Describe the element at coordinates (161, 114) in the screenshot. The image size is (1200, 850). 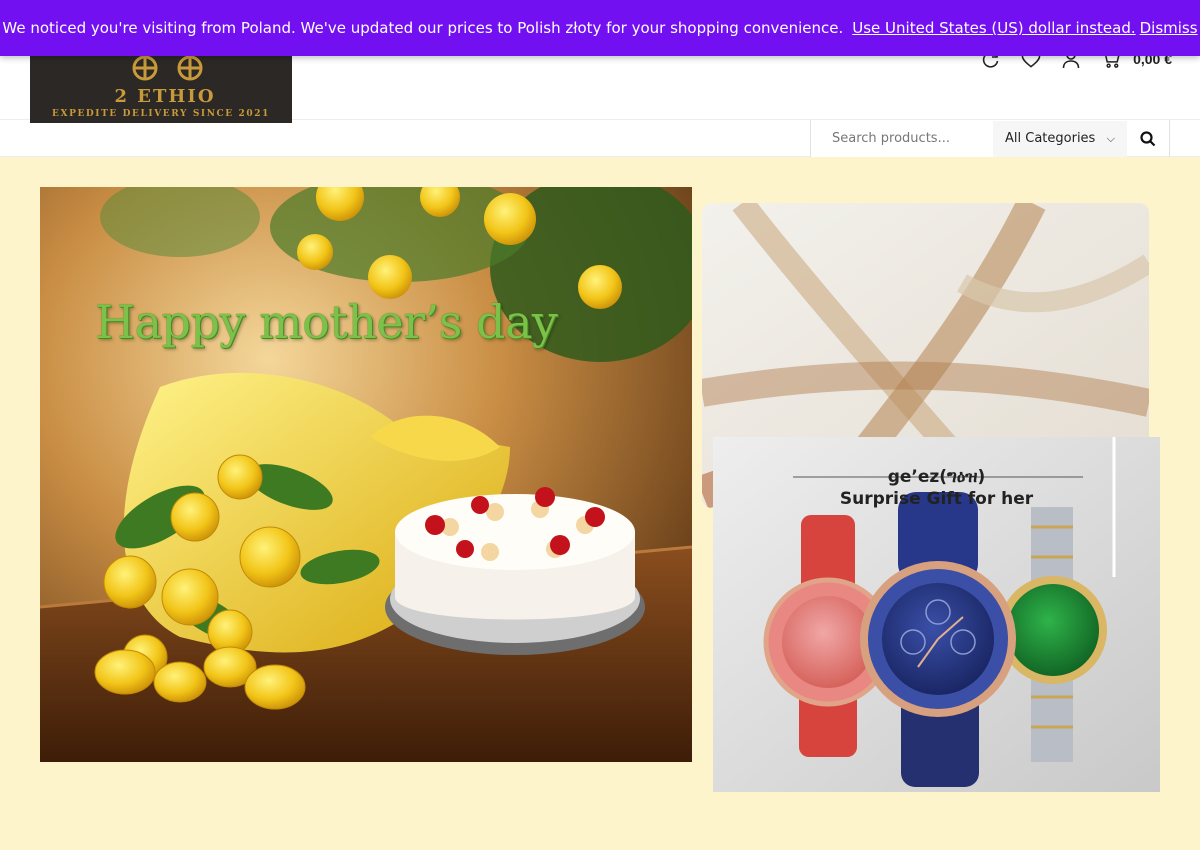
I see `logo-tagline: EXPEDITE DELIVERY SINCE 2021` at that location.